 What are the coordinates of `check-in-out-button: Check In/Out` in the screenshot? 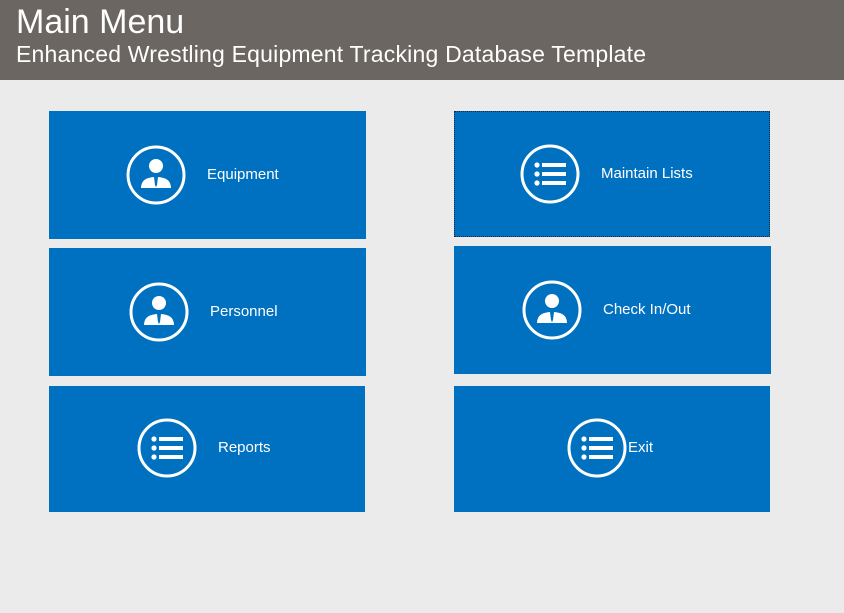 It's located at (612, 310).